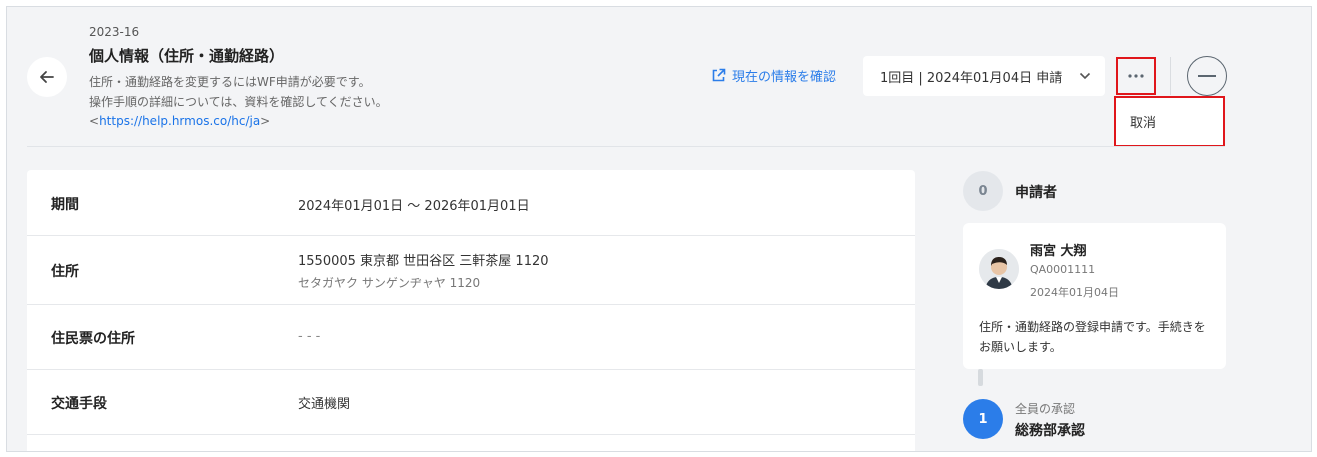  Describe the element at coordinates (265, 121) in the screenshot. I see `help-link-suffix: >` at that location.